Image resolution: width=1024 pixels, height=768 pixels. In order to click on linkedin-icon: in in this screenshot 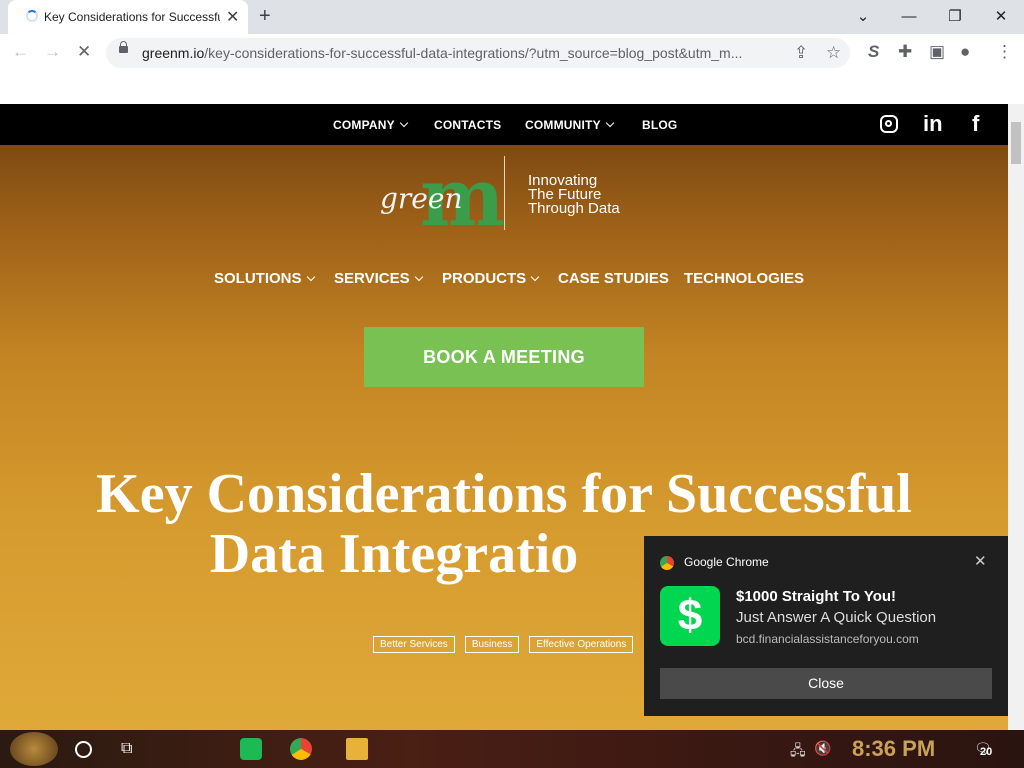, I will do `click(933, 124)`.